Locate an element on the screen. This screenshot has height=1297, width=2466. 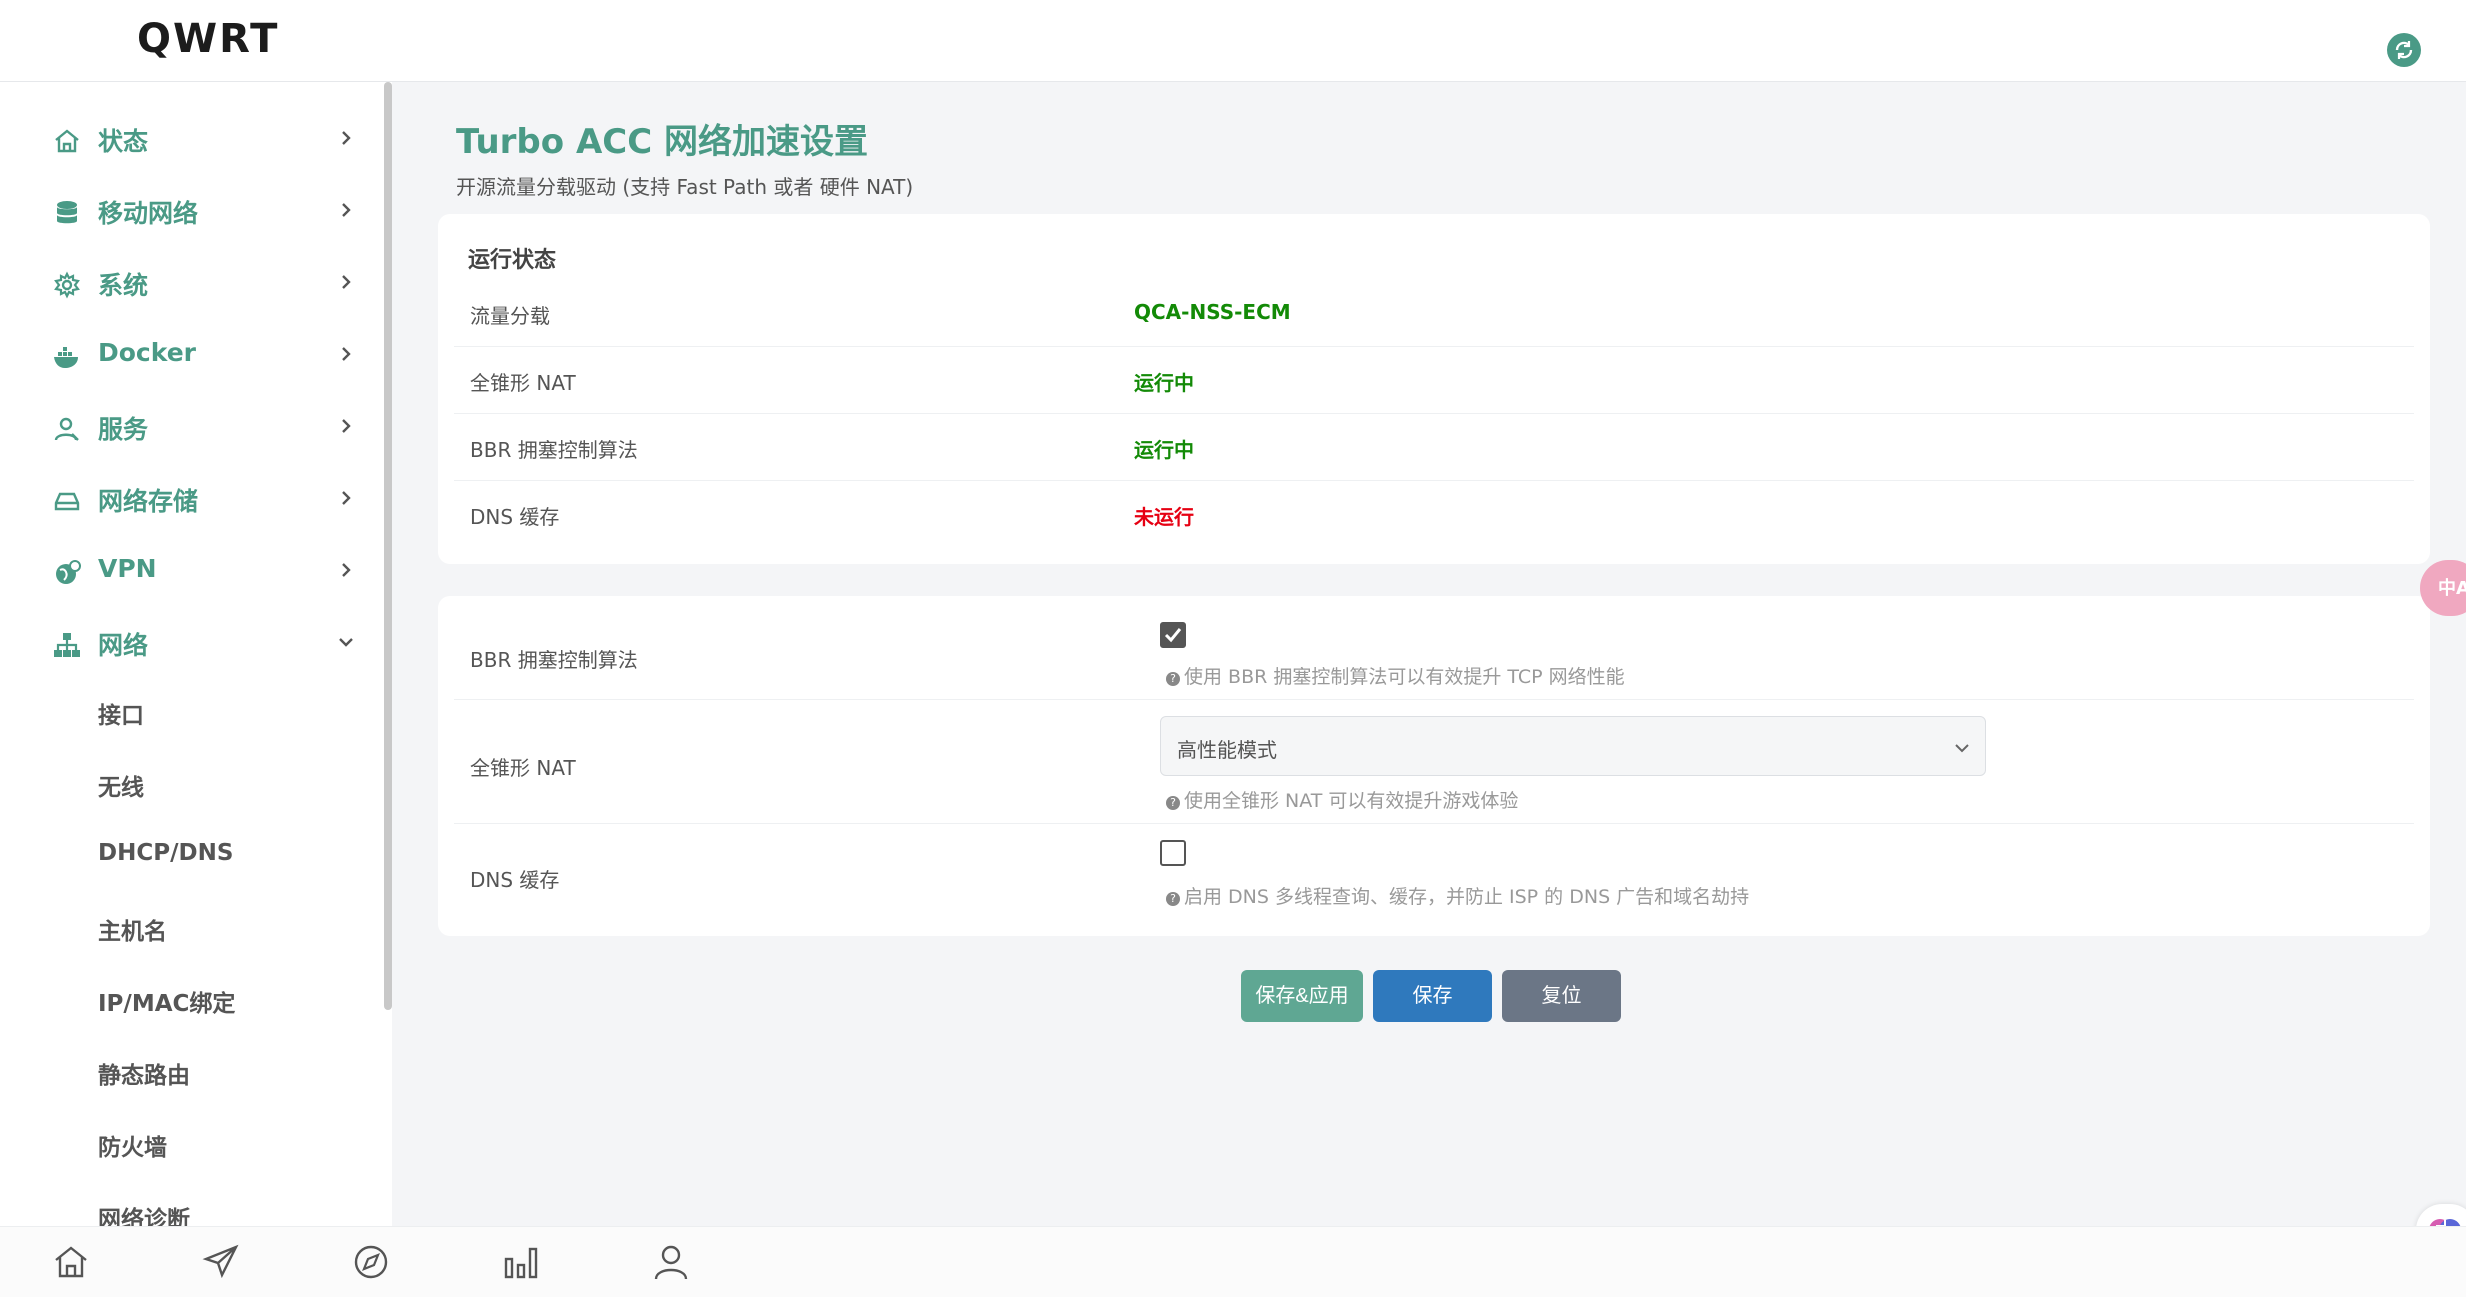
sidebar-item-system: 系统 is located at coordinates (190, 284).